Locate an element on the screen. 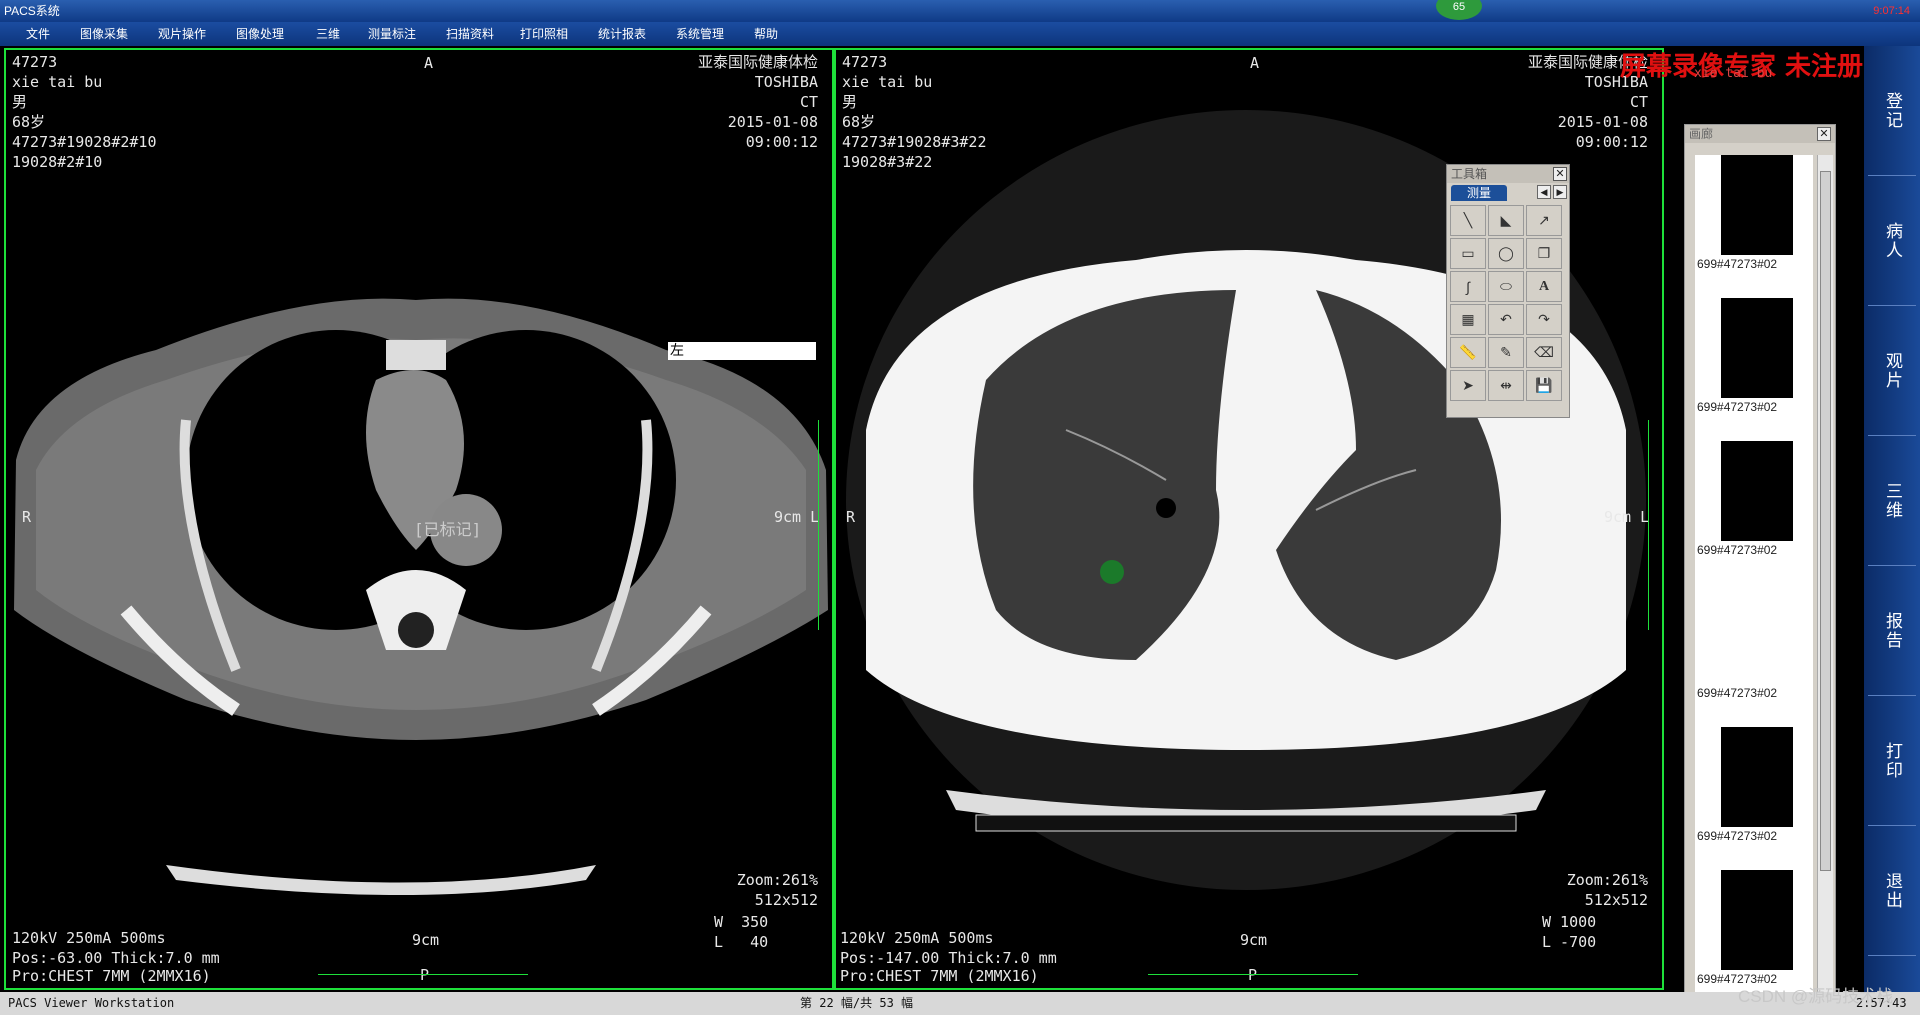  menu-image-capture: 图像采集 is located at coordinates (104, 34).